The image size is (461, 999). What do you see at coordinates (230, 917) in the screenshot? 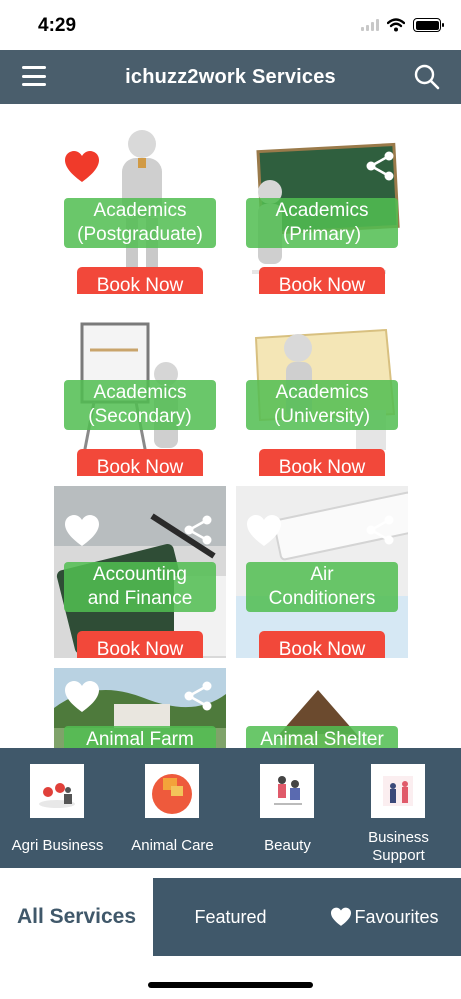
I see `tab-featured: Featured` at bounding box center [230, 917].